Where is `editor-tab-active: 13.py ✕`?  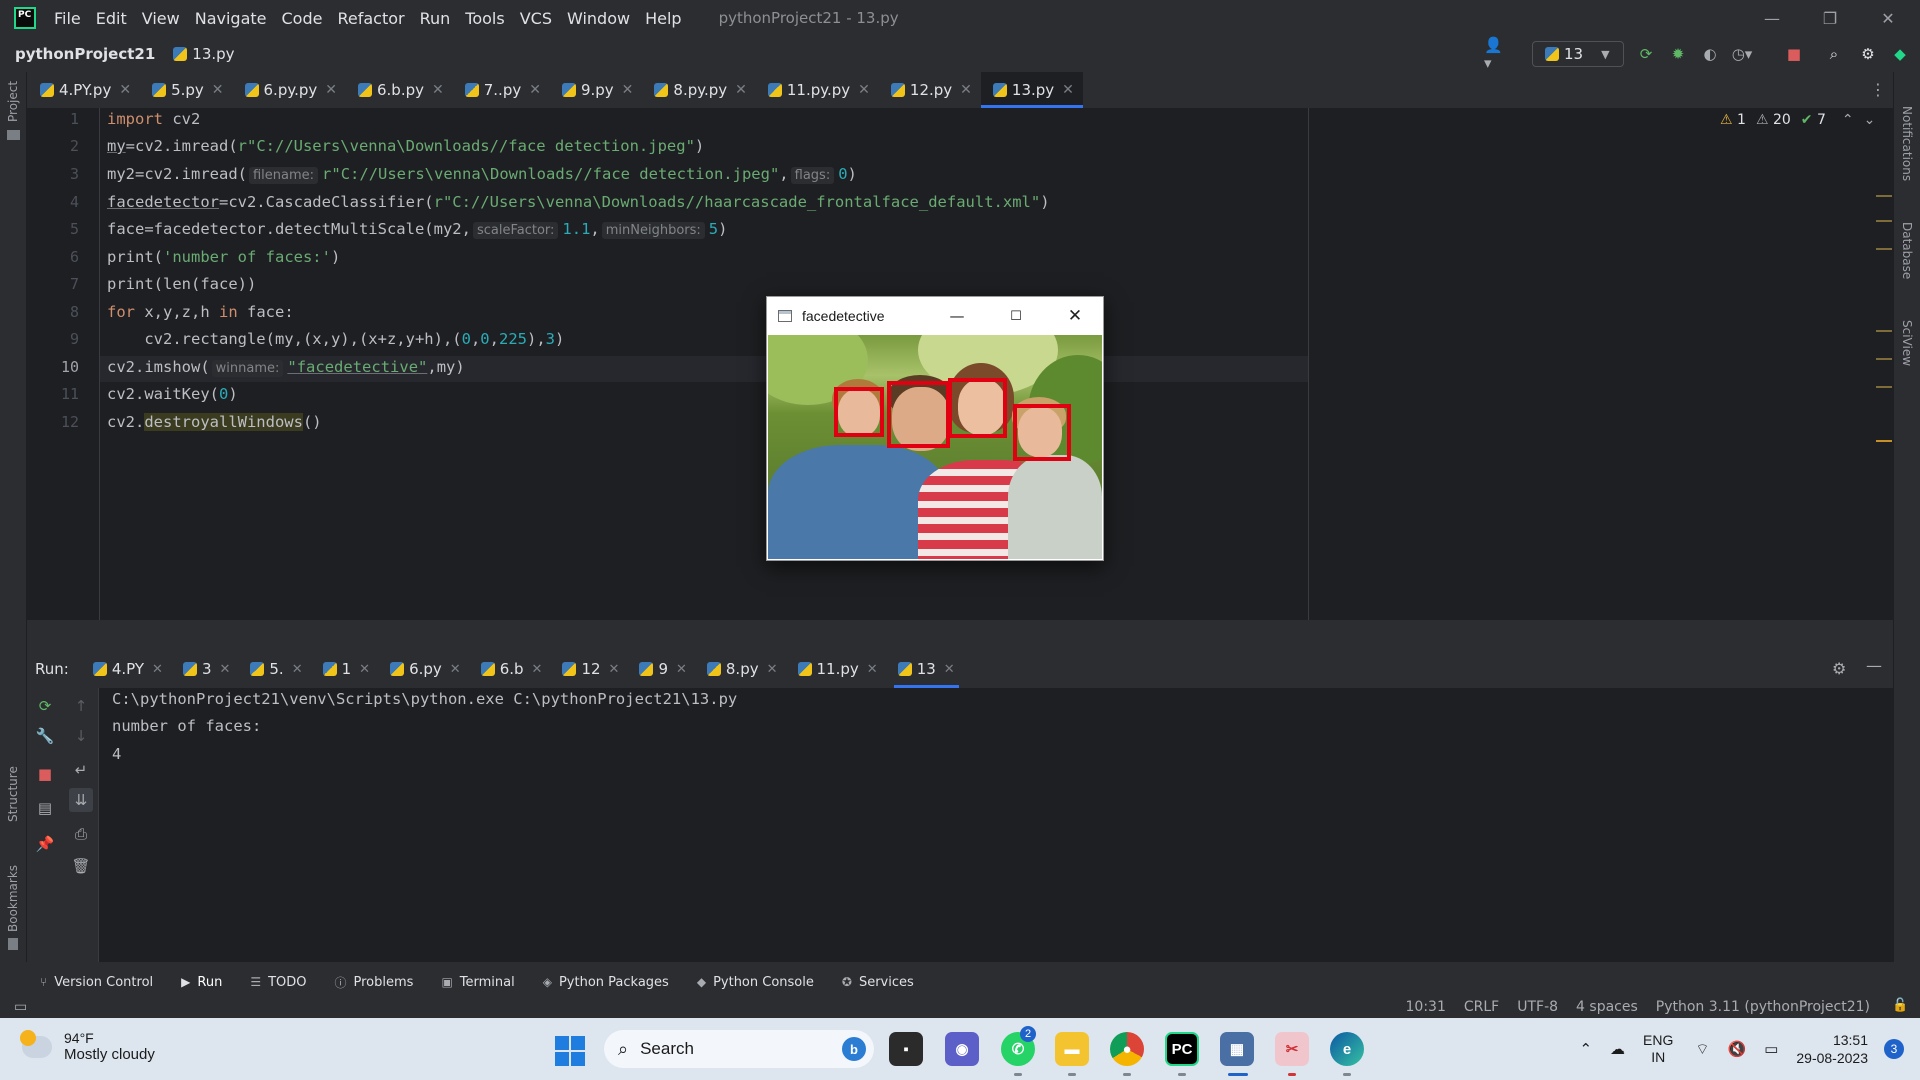 editor-tab-active: 13.py ✕ is located at coordinates (1031, 90).